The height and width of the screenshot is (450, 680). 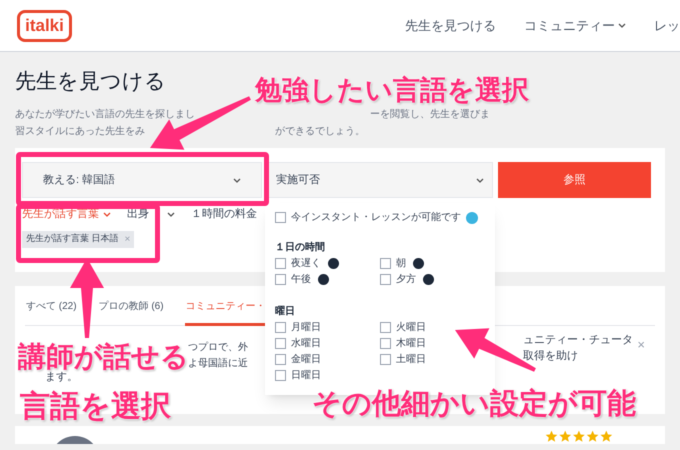 I want to click on annotation-text: 講師が話せる, so click(x=103, y=357).